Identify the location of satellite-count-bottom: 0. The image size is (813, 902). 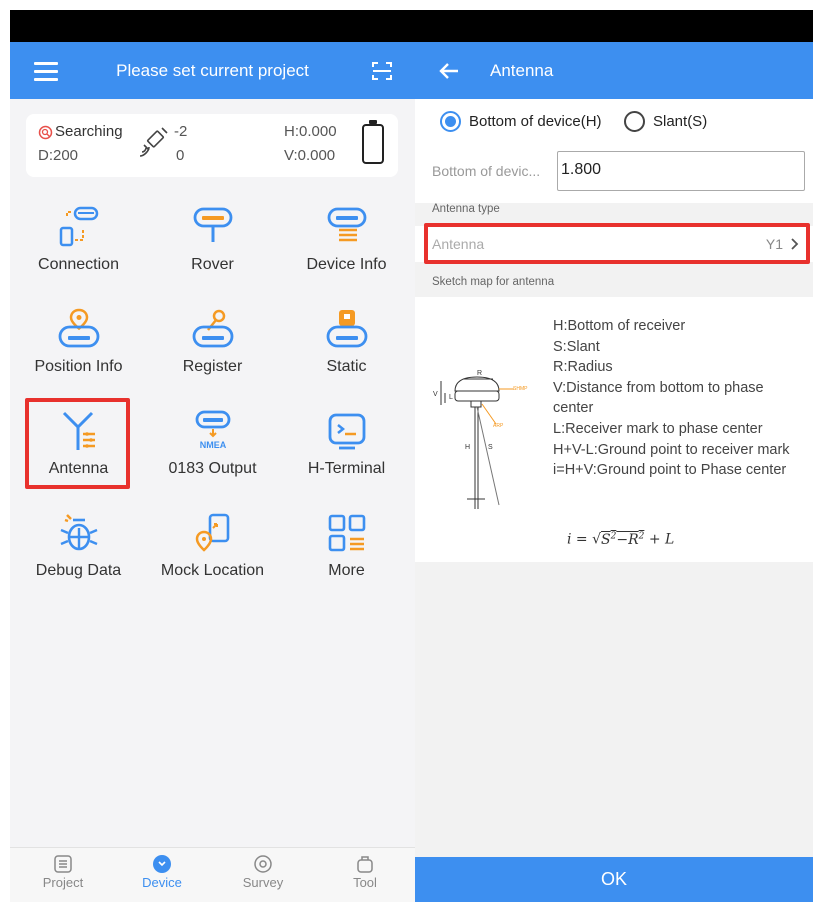
(180, 155).